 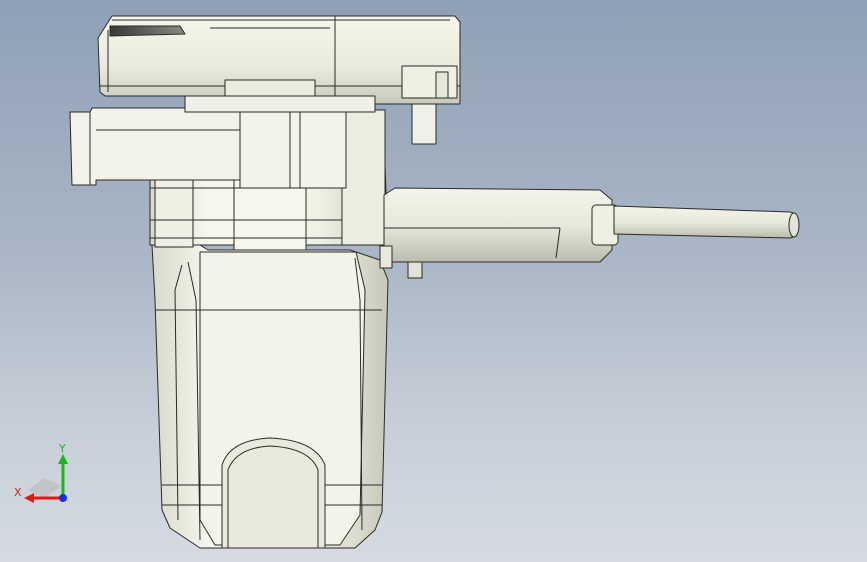 What do you see at coordinates (155, 146) in the screenshot?
I see `left-bracket` at bounding box center [155, 146].